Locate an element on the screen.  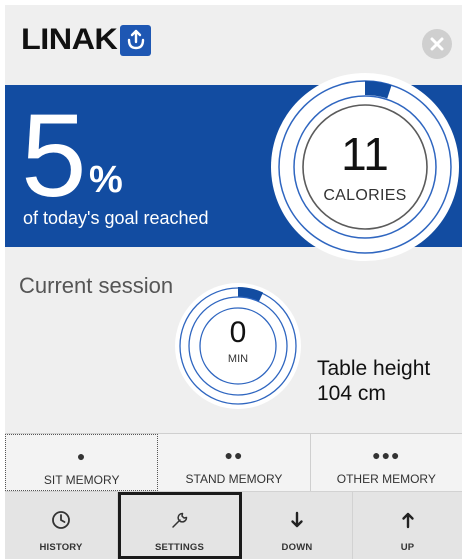
current-session-title: Current session is located at coordinates (96, 285).